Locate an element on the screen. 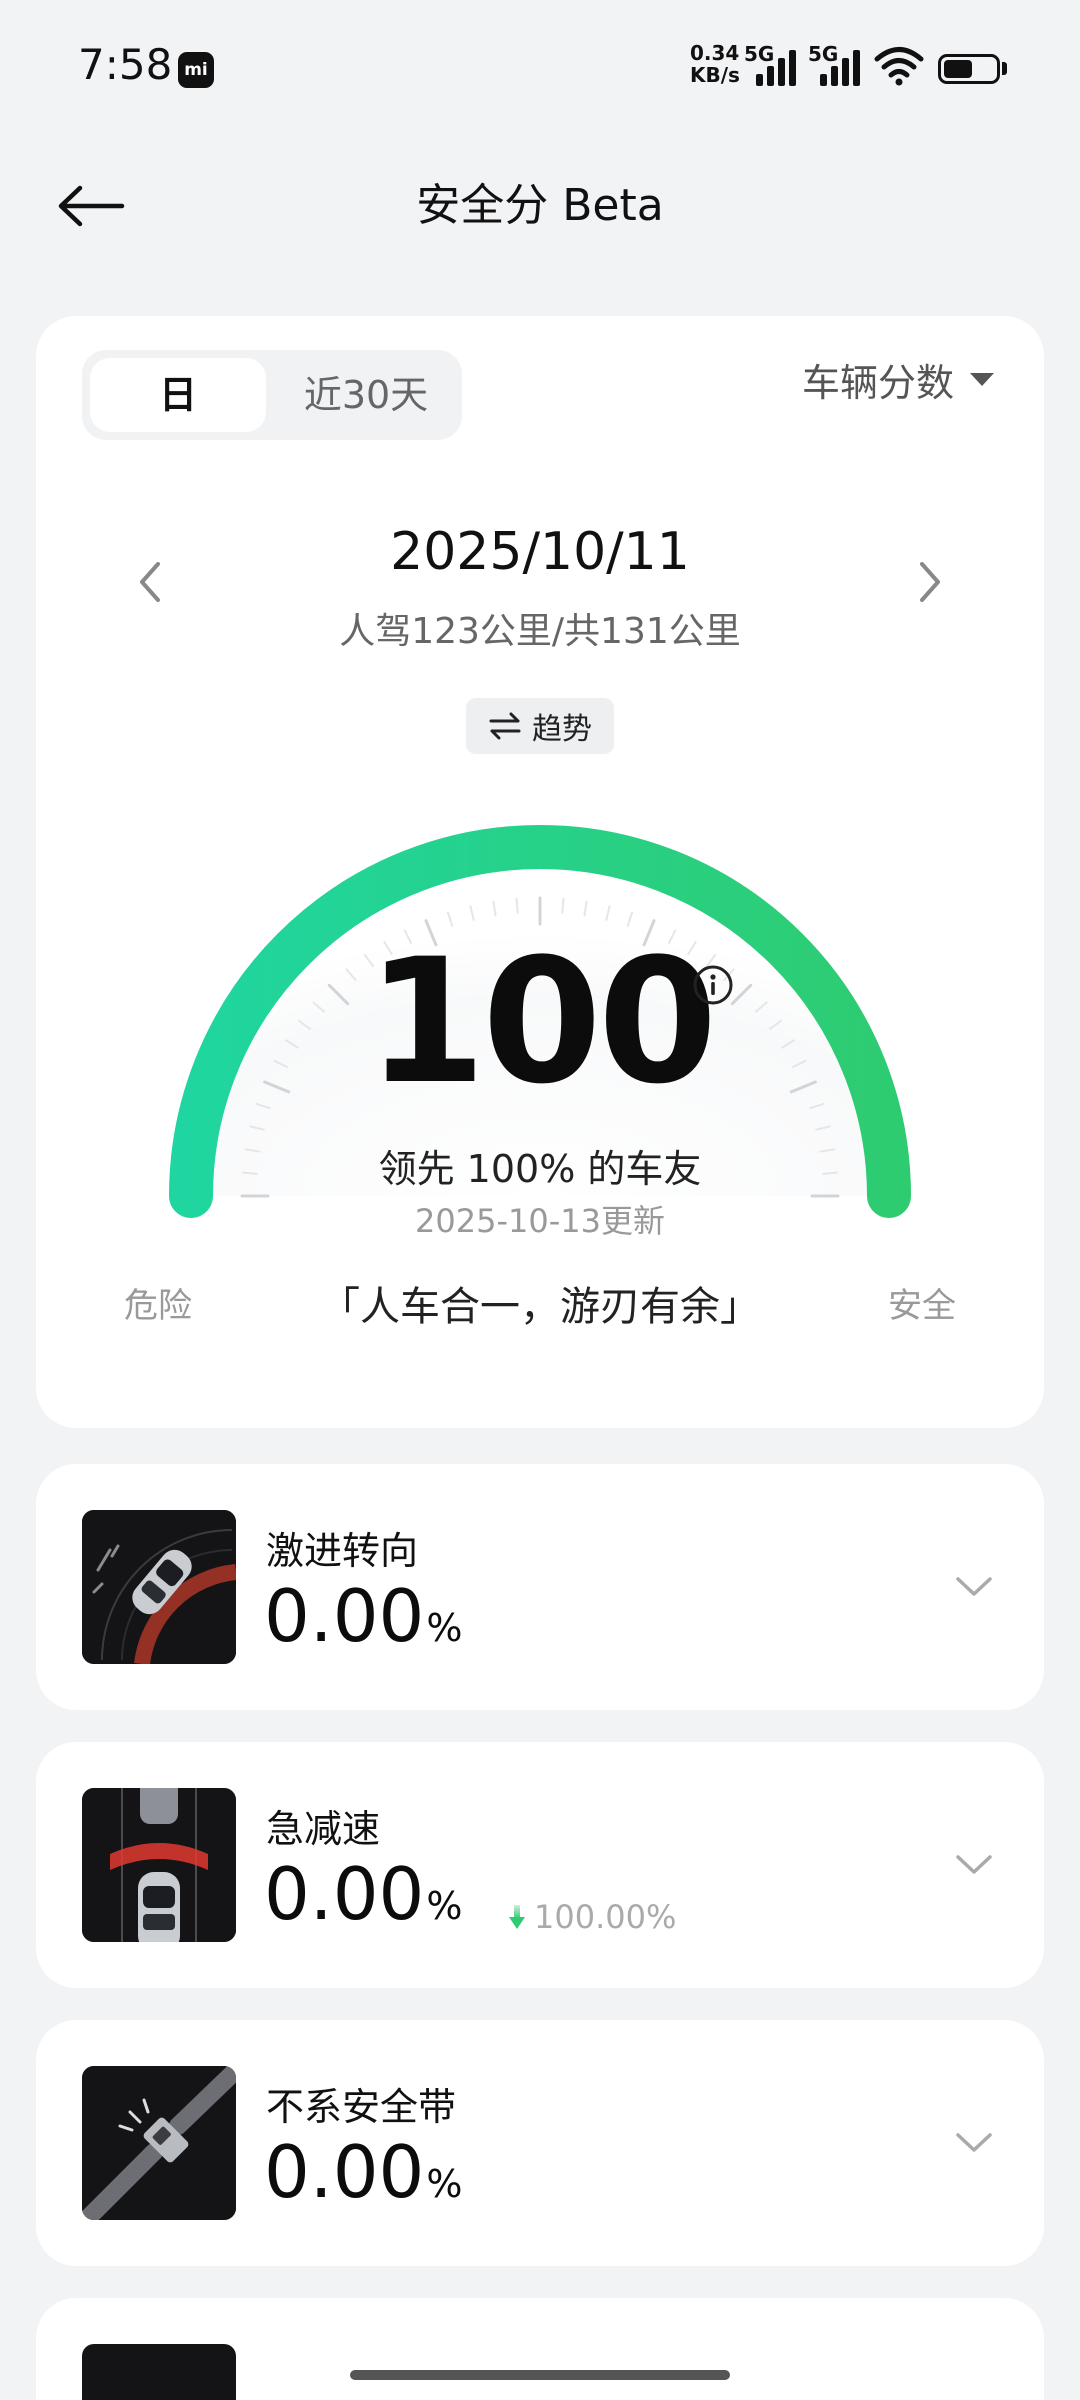 Image resolution: width=1080 pixels, height=2400 pixels. back-button is located at coordinates (96, 206).